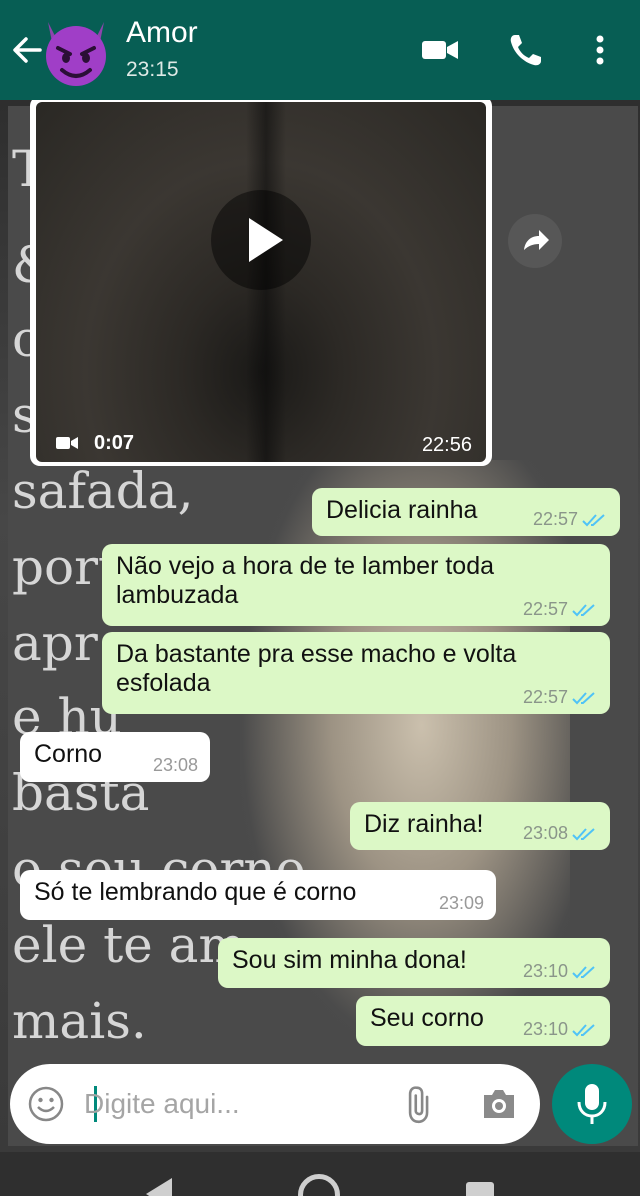 This screenshot has height=1196, width=640. Describe the element at coordinates (152, 69) in the screenshot. I see `last-seen-time: 23:15` at that location.